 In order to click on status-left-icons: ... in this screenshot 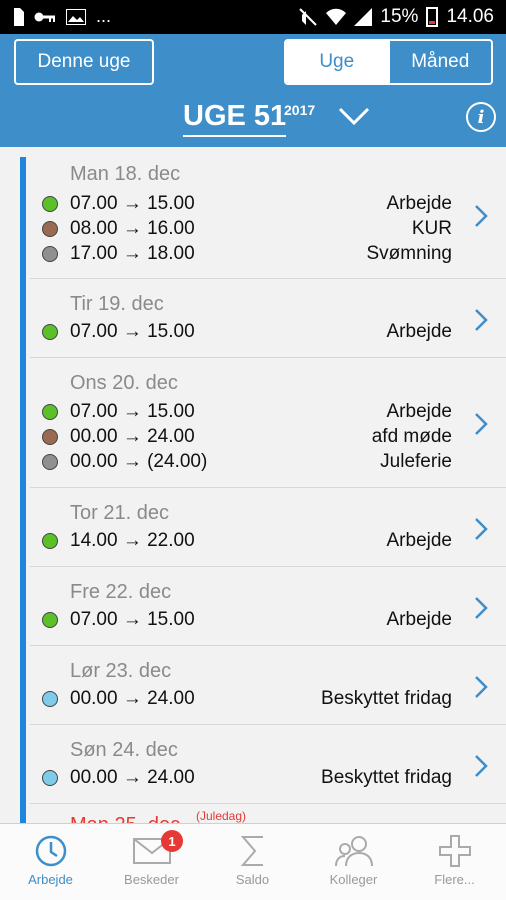, I will do `click(61, 16)`.